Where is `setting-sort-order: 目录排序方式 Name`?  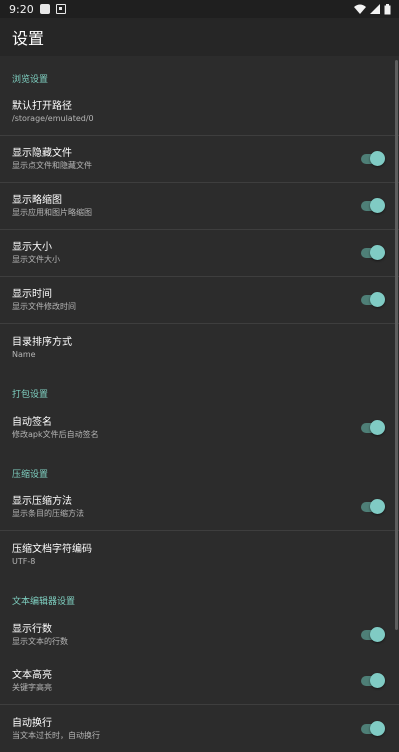
setting-sort-order: 目录排序方式 Name is located at coordinates (199, 347).